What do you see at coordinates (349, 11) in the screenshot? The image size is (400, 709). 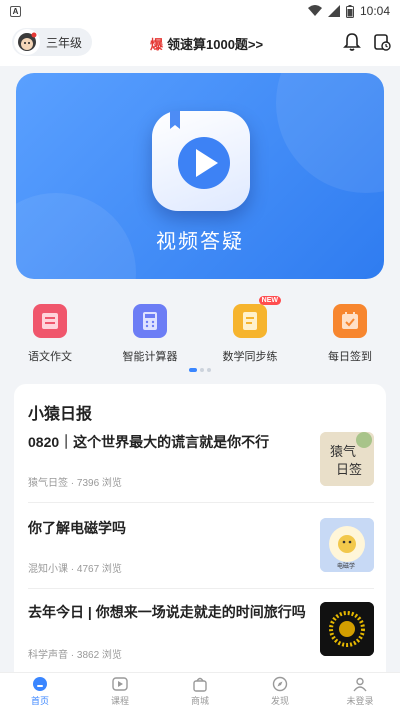 I see `battery-icon` at bounding box center [349, 11].